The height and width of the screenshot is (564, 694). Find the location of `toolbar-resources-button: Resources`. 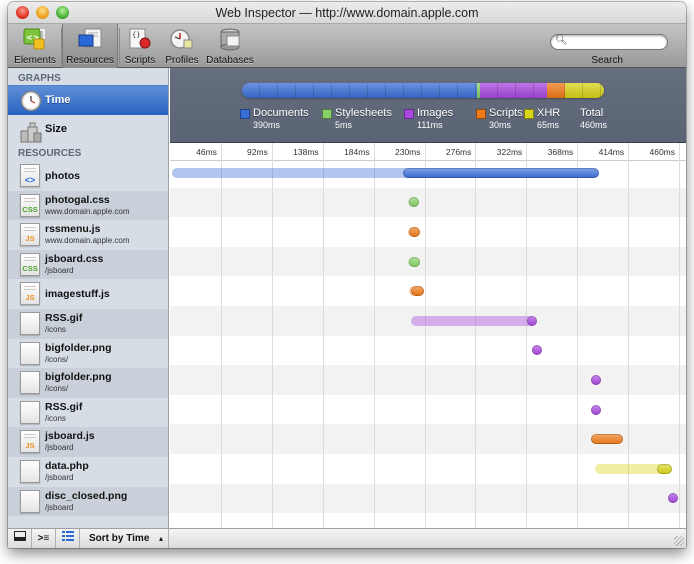

toolbar-resources-button: Resources is located at coordinates (90, 46).